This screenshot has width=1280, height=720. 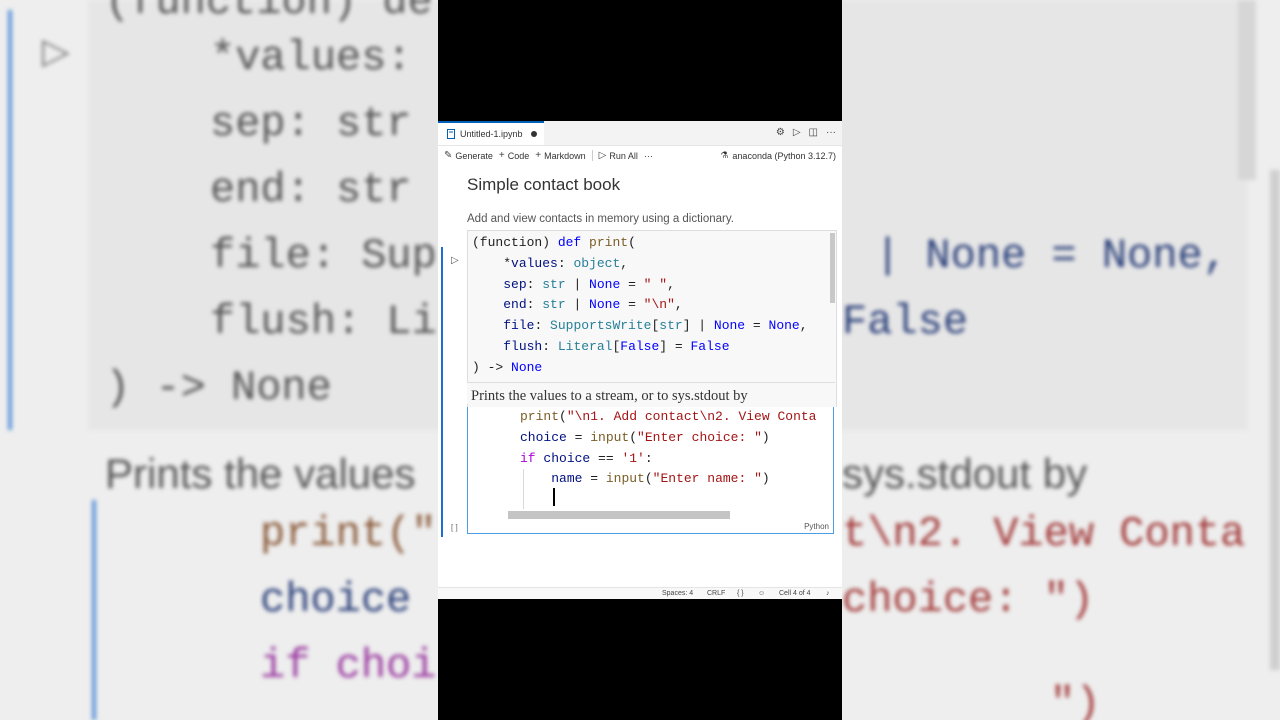 I want to click on notebook-icon, so click(x=451, y=134).